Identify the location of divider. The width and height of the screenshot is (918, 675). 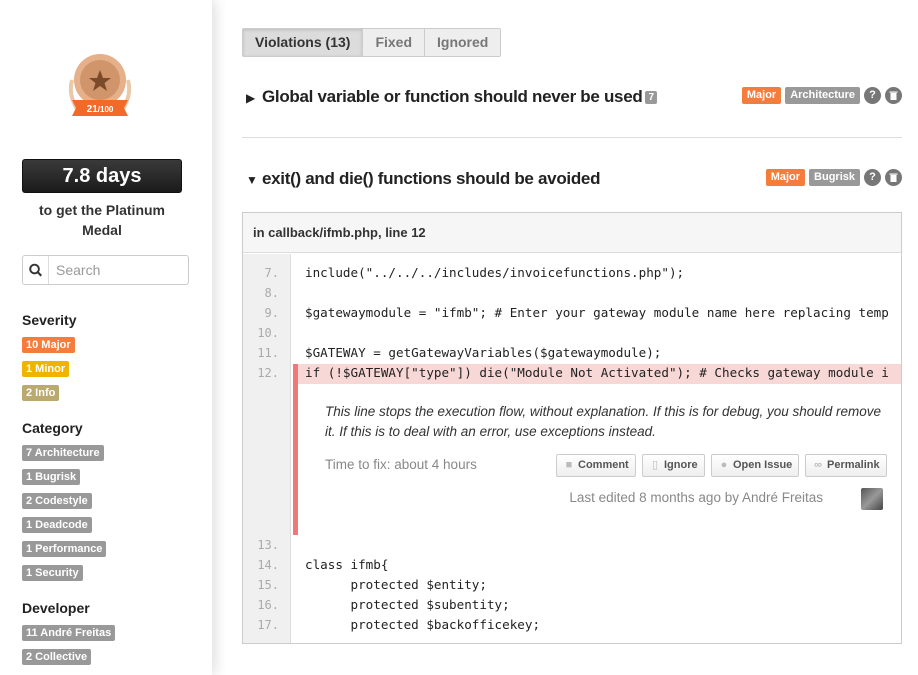
(572, 137).